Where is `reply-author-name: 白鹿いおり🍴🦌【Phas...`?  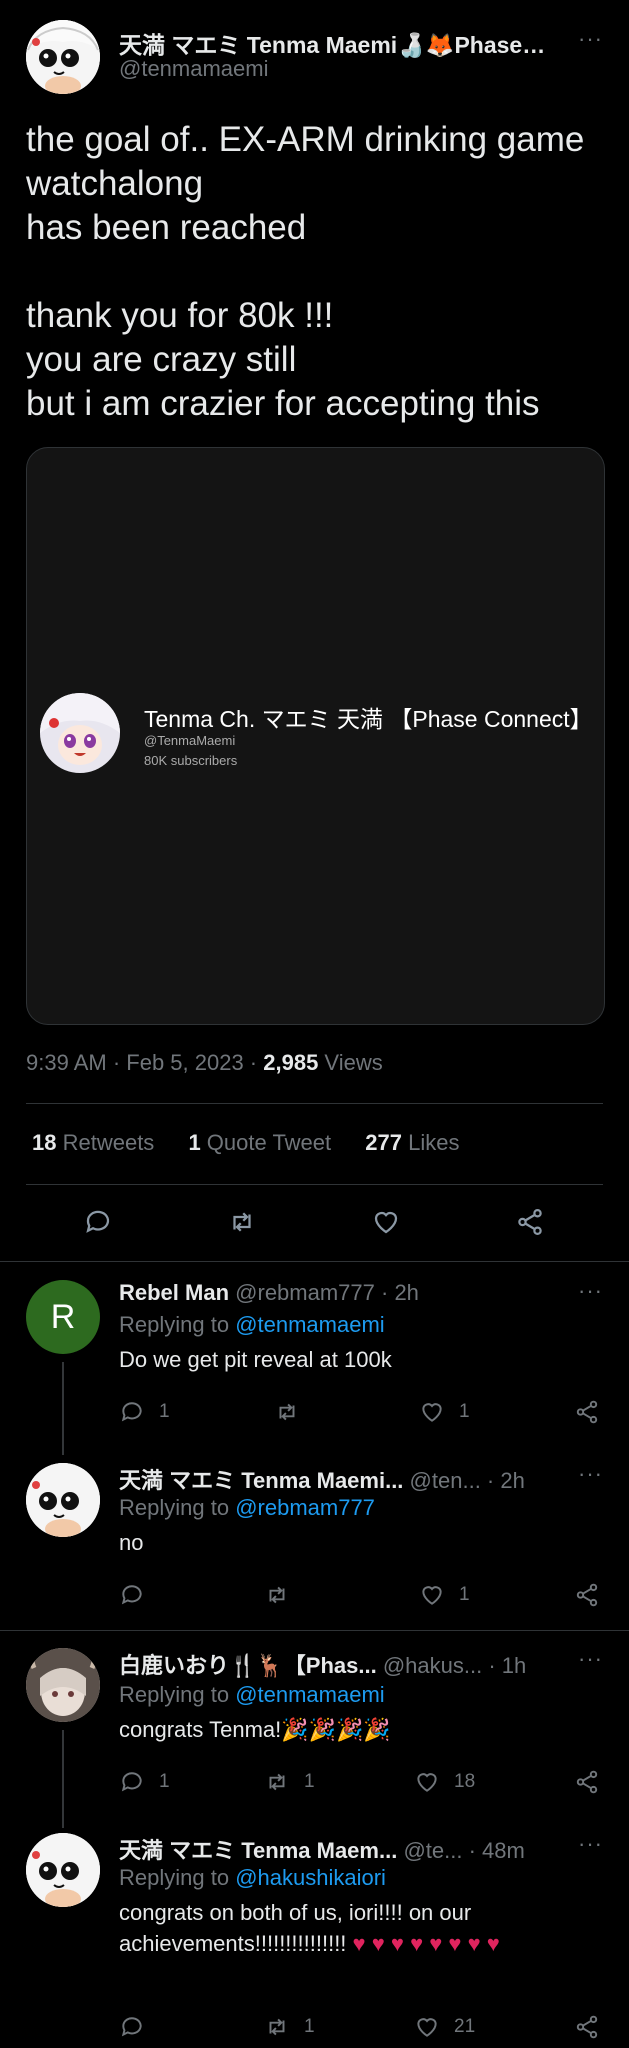
reply-author-name: 白鹿いおり🍴🦌【Phas... is located at coordinates (248, 1665).